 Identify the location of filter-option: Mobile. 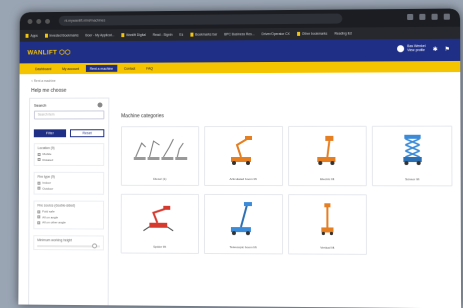
(69, 154).